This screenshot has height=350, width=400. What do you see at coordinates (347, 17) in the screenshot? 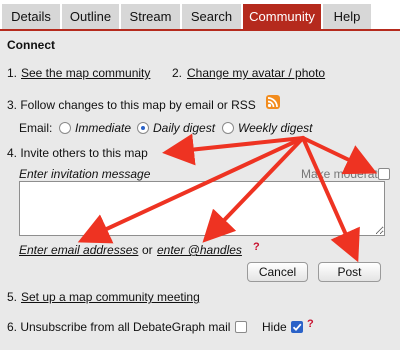
I see `tab-help: Help` at bounding box center [347, 17].